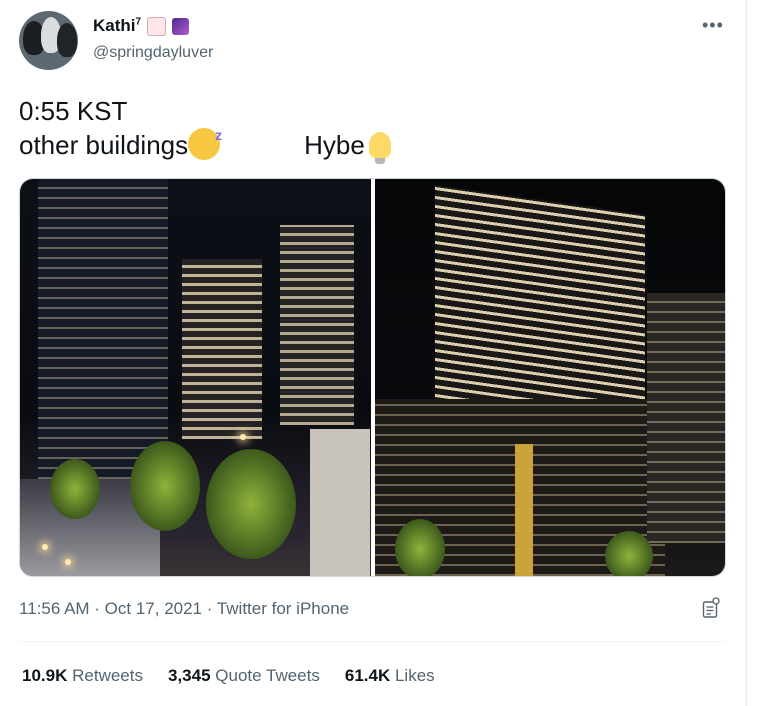  What do you see at coordinates (103, 329) in the screenshot?
I see `tower-left` at bounding box center [103, 329].